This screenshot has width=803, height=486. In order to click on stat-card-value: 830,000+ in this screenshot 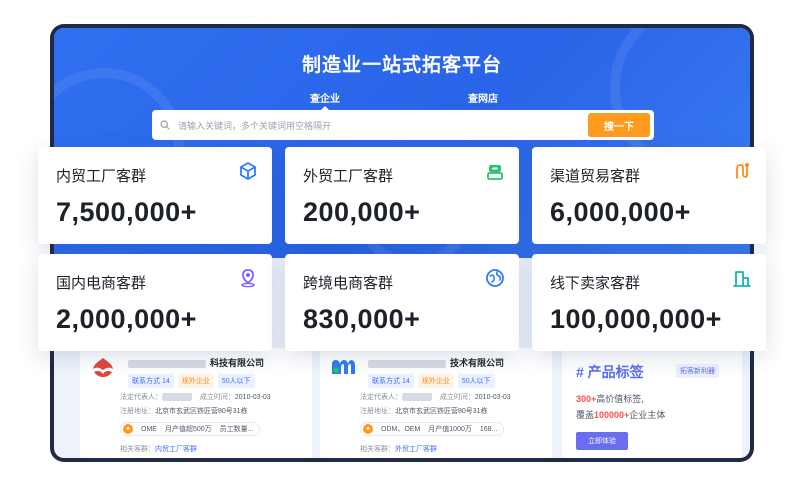, I will do `click(362, 319)`.